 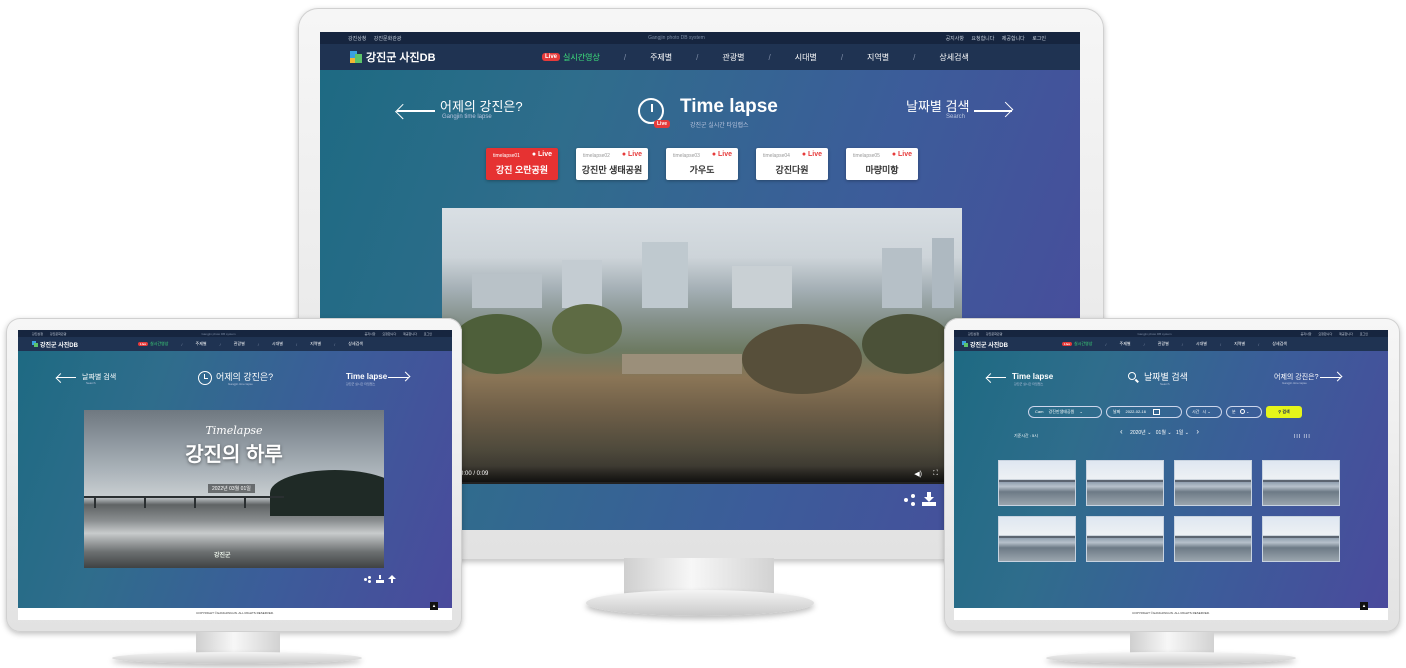 What do you see at coordinates (918, 474) in the screenshot?
I see `volume-icon: ◀)` at bounding box center [918, 474].